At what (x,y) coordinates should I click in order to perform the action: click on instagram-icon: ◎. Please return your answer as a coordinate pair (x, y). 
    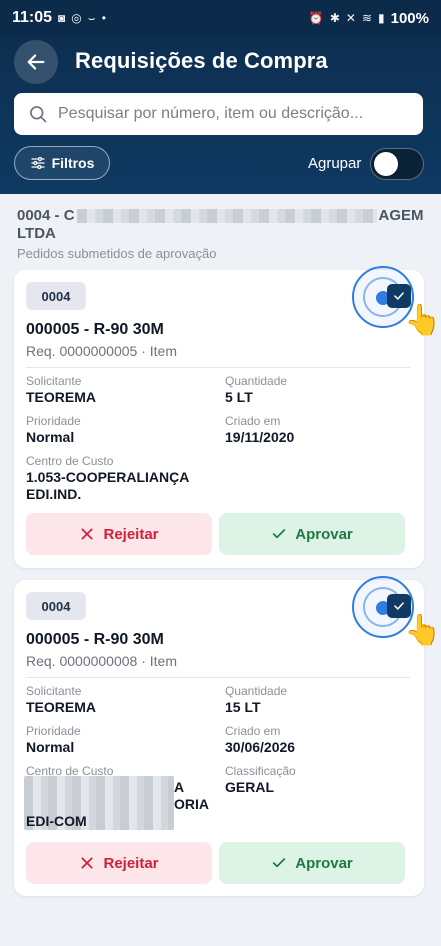
    Looking at the image, I should click on (76, 18).